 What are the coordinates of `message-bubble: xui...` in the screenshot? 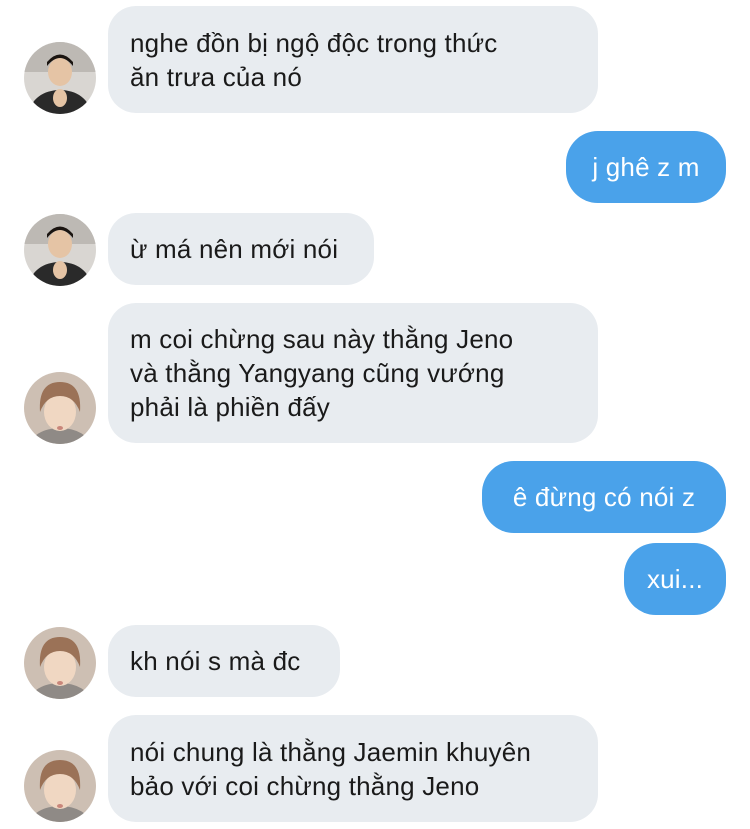 It's located at (675, 579).